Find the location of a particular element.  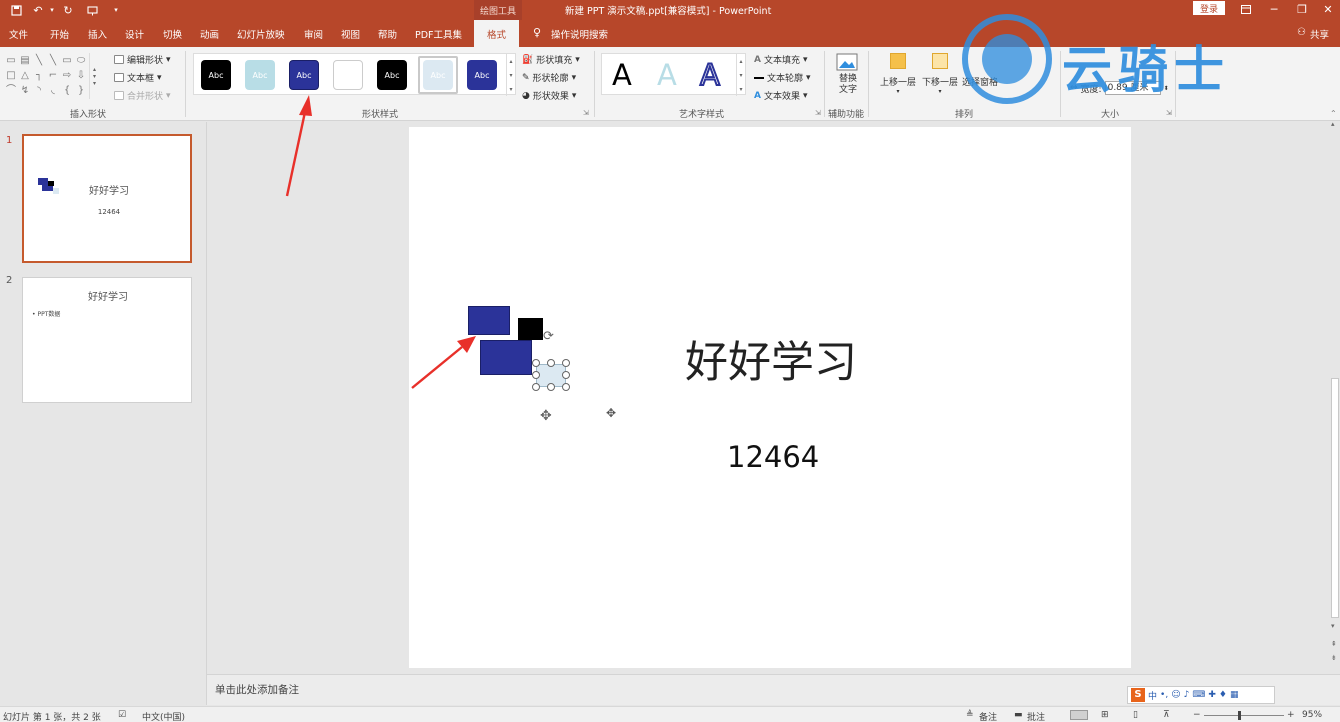

wordart-black: A is located at coordinates (622, 75).